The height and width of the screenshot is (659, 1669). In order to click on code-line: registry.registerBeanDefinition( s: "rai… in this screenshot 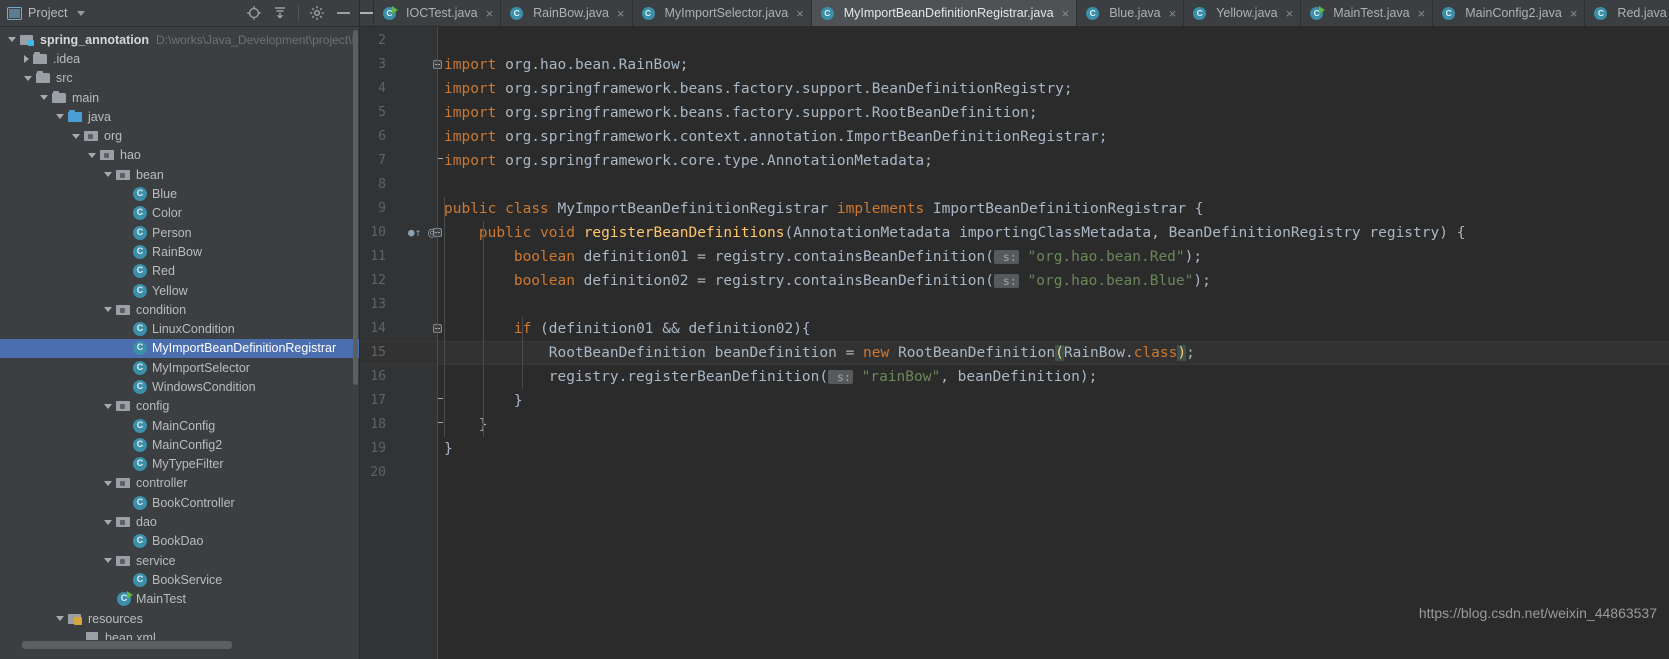, I will do `click(771, 377)`.